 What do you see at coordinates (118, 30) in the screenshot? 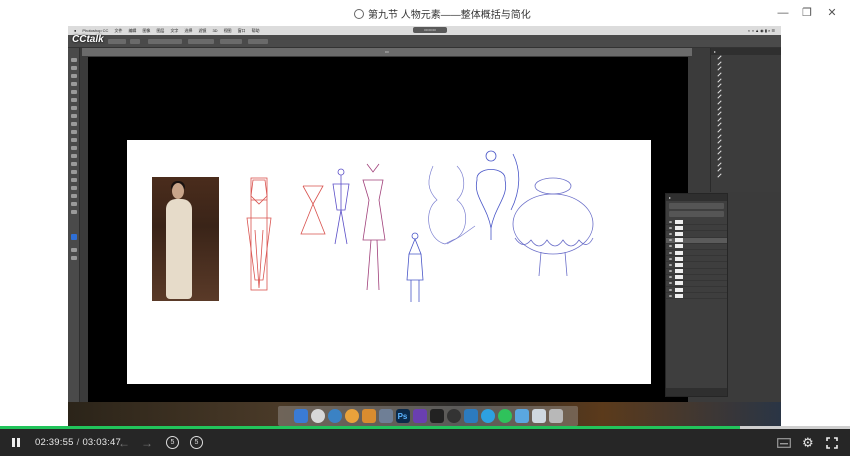
I see `menu-file: 文件` at bounding box center [118, 30].